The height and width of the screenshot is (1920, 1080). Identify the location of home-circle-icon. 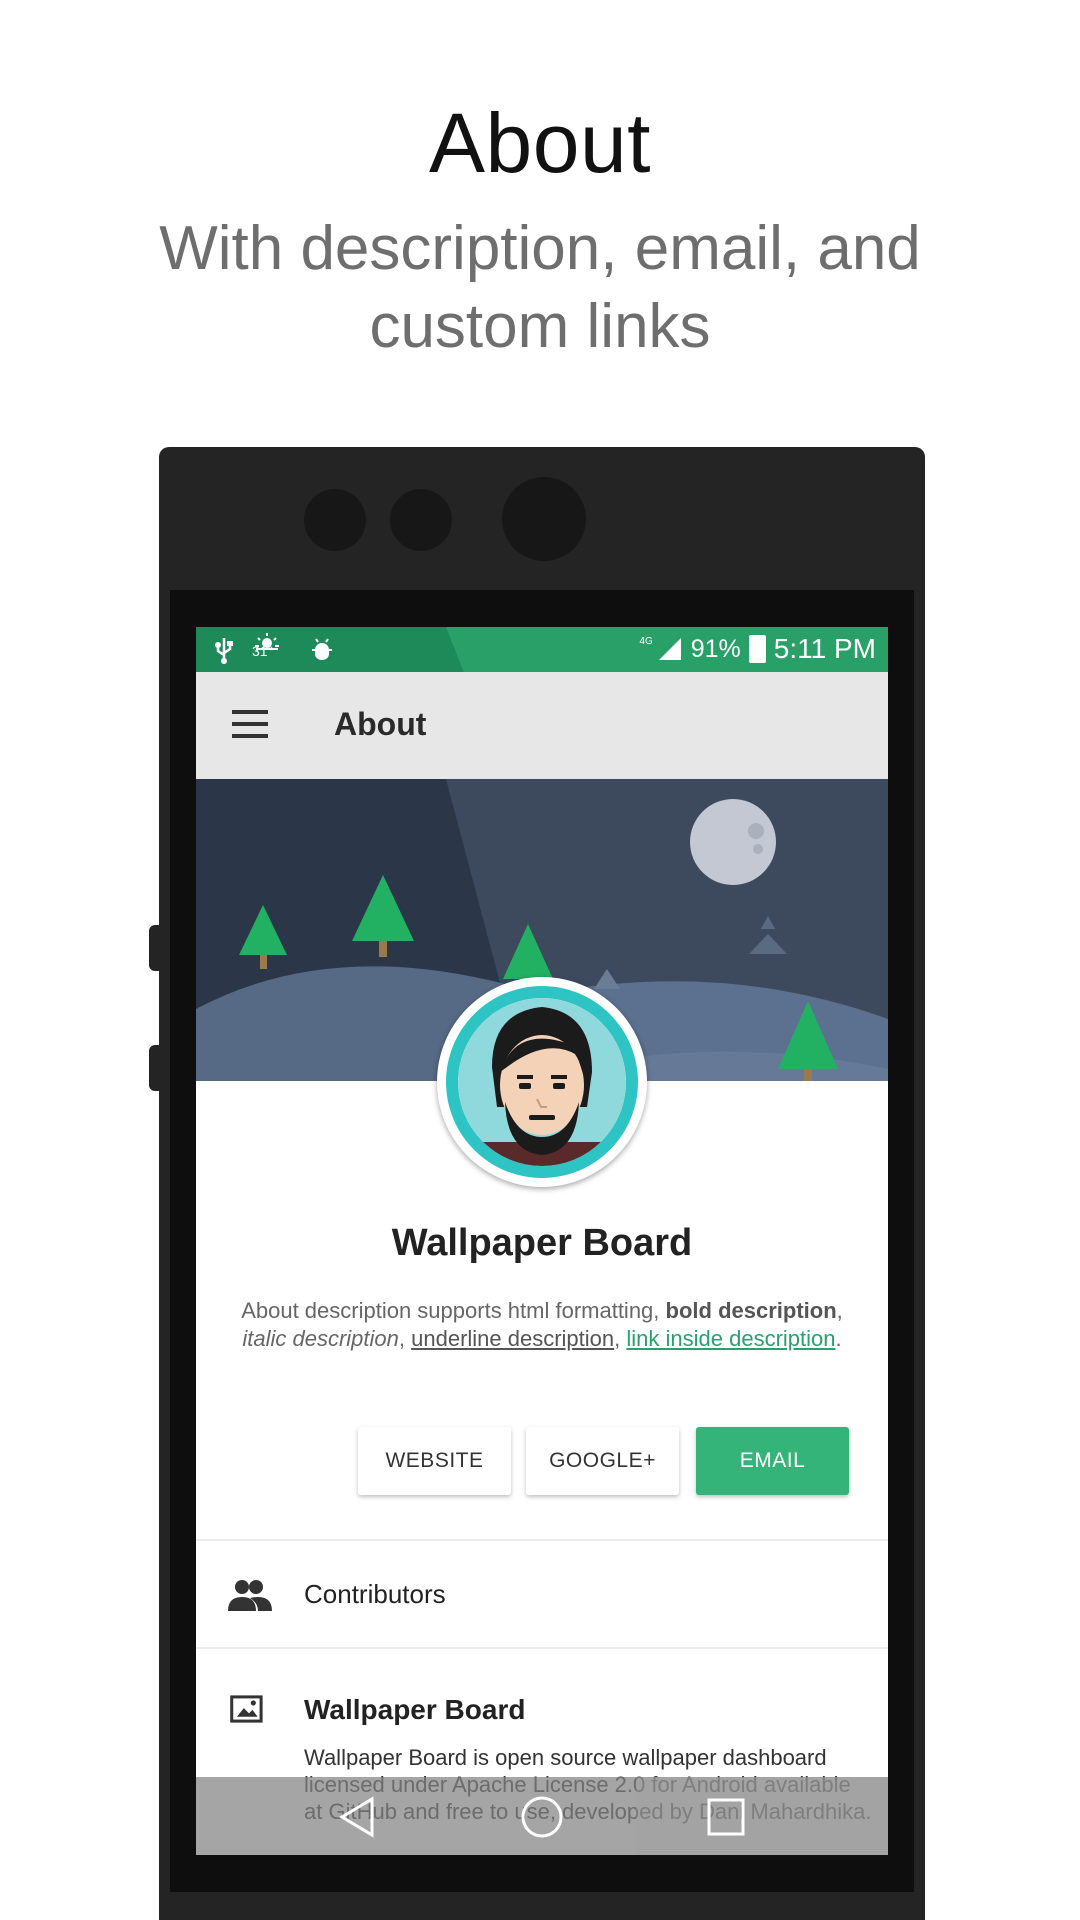
(542, 1817).